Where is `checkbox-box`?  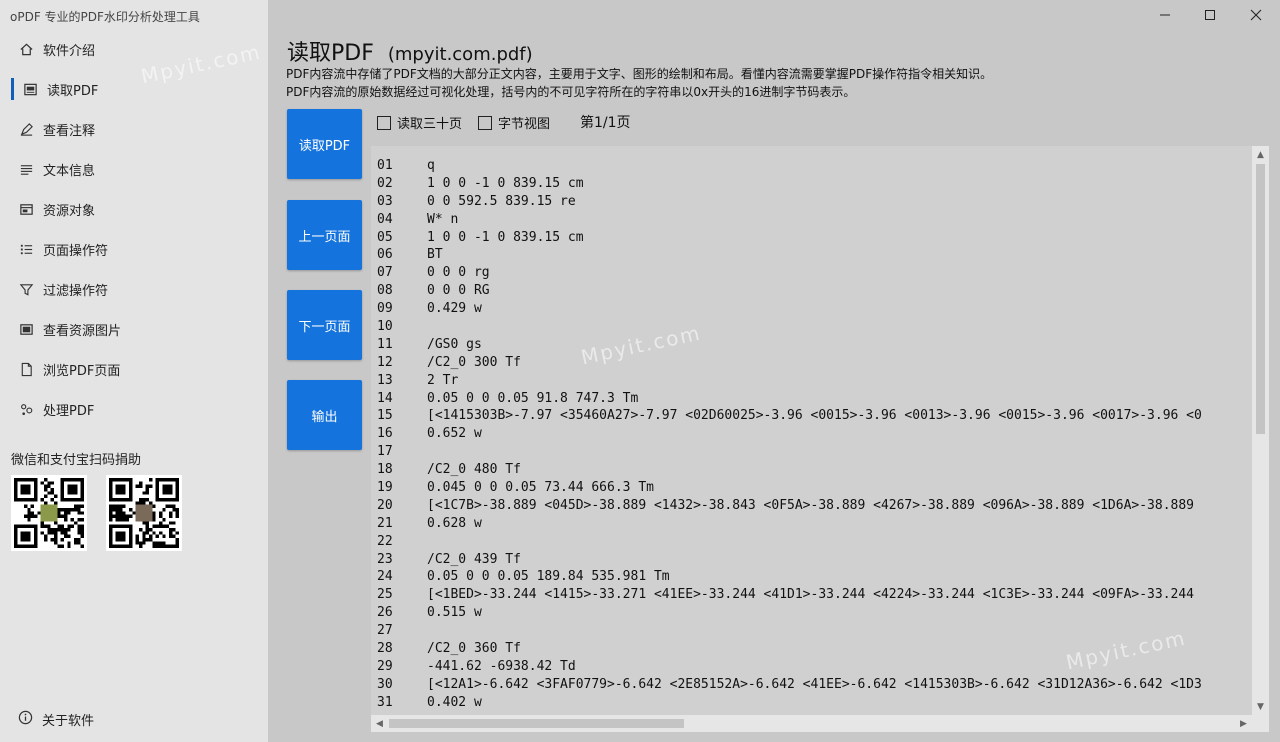 checkbox-box is located at coordinates (485, 122).